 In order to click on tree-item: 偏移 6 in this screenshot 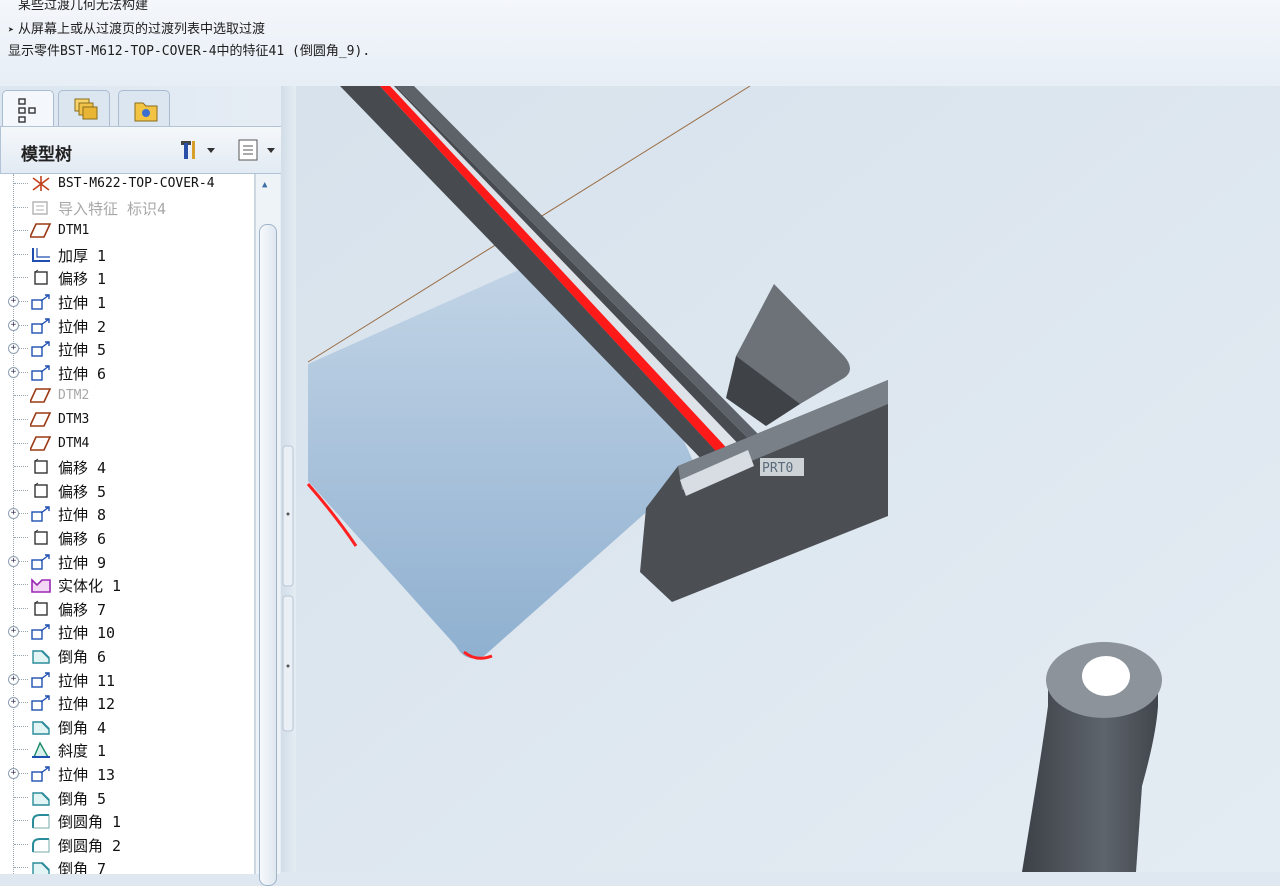, I will do `click(126, 537)`.